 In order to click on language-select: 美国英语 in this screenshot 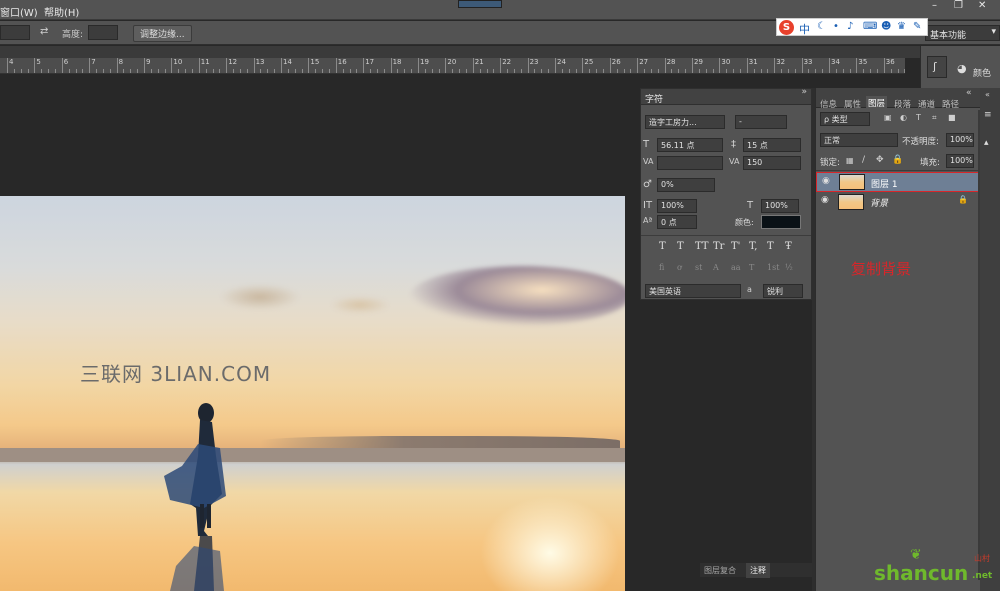, I will do `click(693, 291)`.